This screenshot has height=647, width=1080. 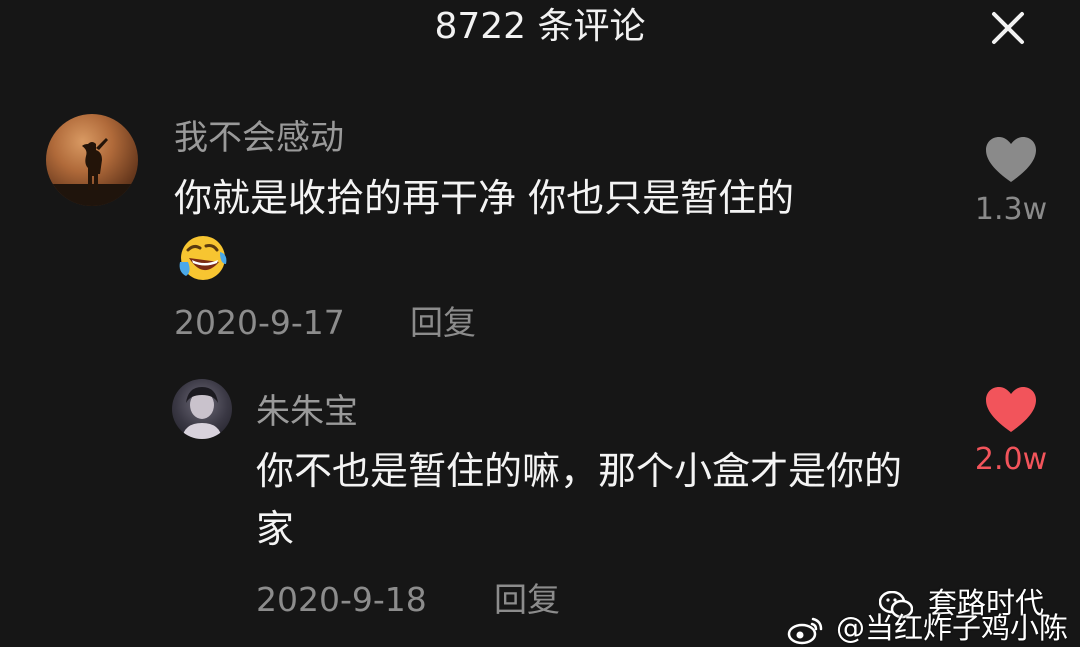 I want to click on comment-text: 你就是收拾的再干净 你也只是暂住的, so click(x=484, y=198).